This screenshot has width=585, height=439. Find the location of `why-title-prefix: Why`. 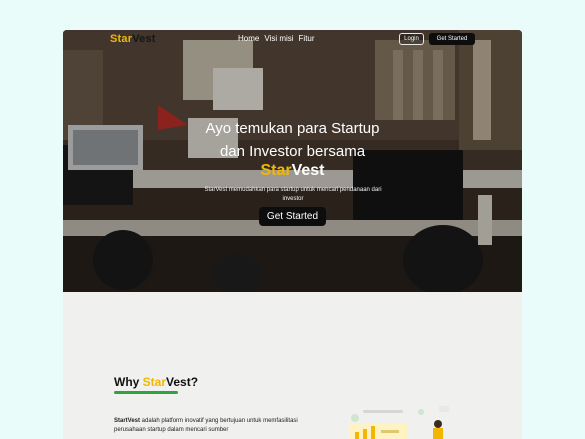

why-title-prefix: Why is located at coordinates (128, 382).